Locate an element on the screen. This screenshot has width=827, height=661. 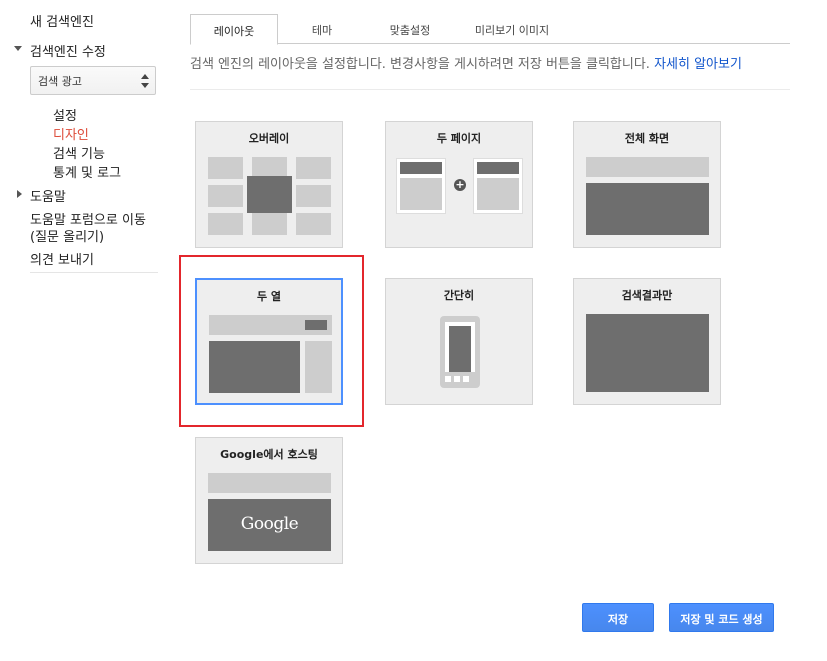
tab-theme: 테마 is located at coordinates (322, 29).